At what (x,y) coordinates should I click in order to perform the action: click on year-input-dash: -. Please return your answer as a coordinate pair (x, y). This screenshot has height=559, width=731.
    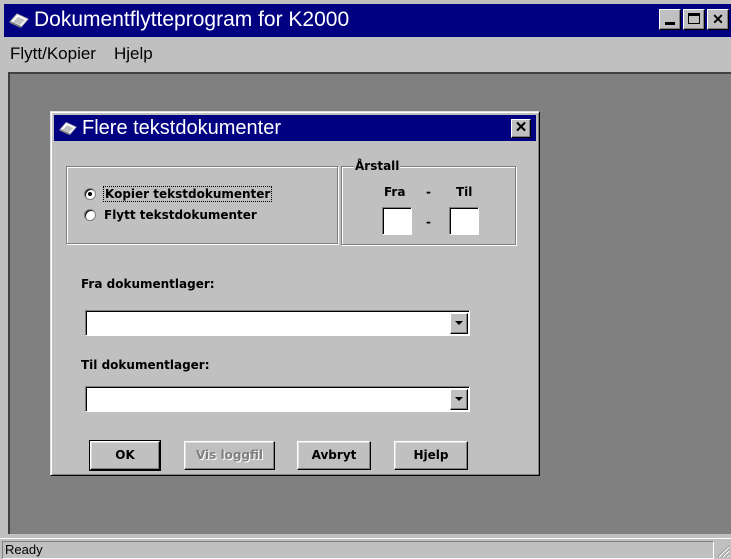
    Looking at the image, I should click on (428, 222).